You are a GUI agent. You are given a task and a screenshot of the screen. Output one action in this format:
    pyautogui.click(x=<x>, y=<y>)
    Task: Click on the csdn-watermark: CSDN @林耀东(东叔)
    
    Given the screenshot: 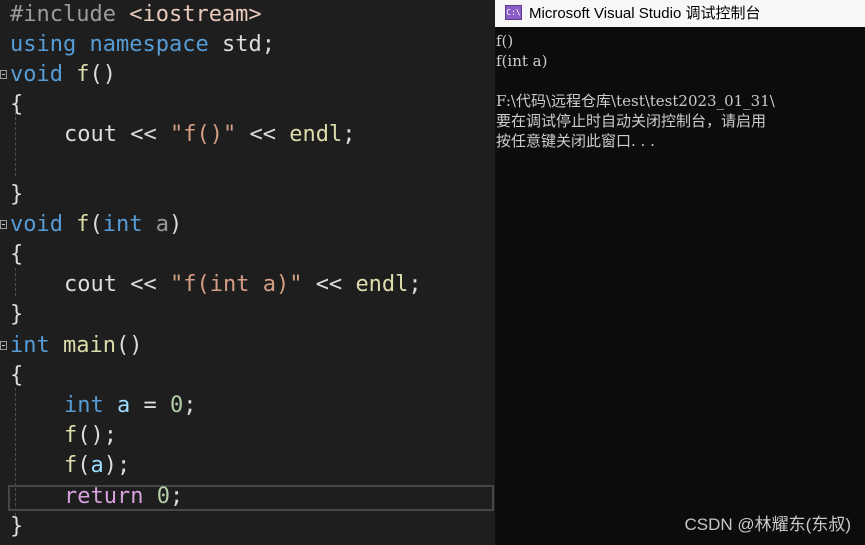 What is the action you would take?
    pyautogui.click(x=767, y=524)
    